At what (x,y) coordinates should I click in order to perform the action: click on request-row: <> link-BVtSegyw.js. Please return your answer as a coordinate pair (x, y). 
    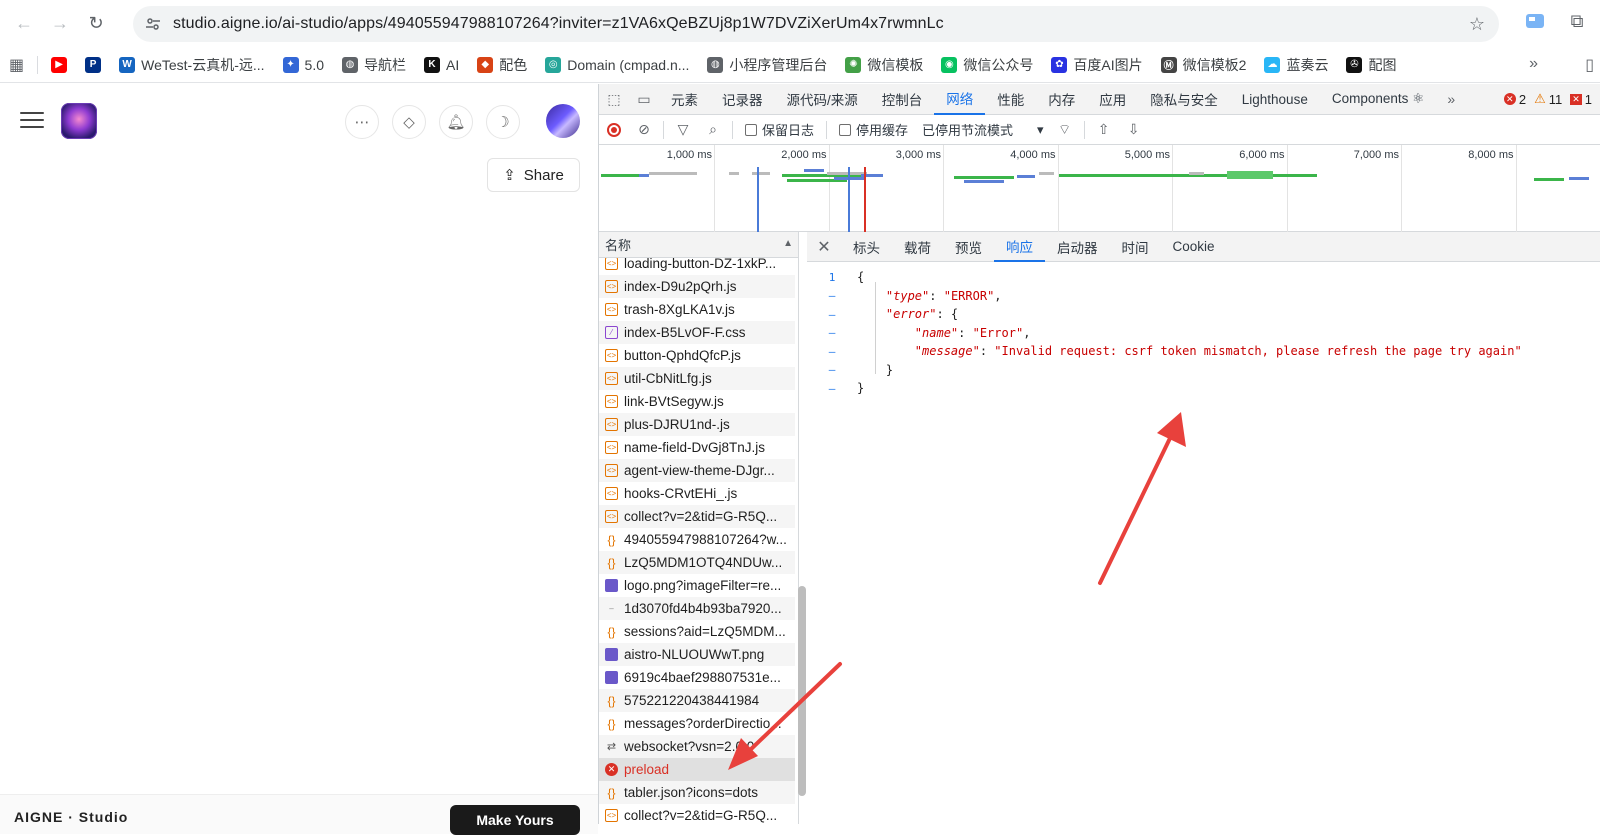
    Looking at the image, I should click on (697, 401).